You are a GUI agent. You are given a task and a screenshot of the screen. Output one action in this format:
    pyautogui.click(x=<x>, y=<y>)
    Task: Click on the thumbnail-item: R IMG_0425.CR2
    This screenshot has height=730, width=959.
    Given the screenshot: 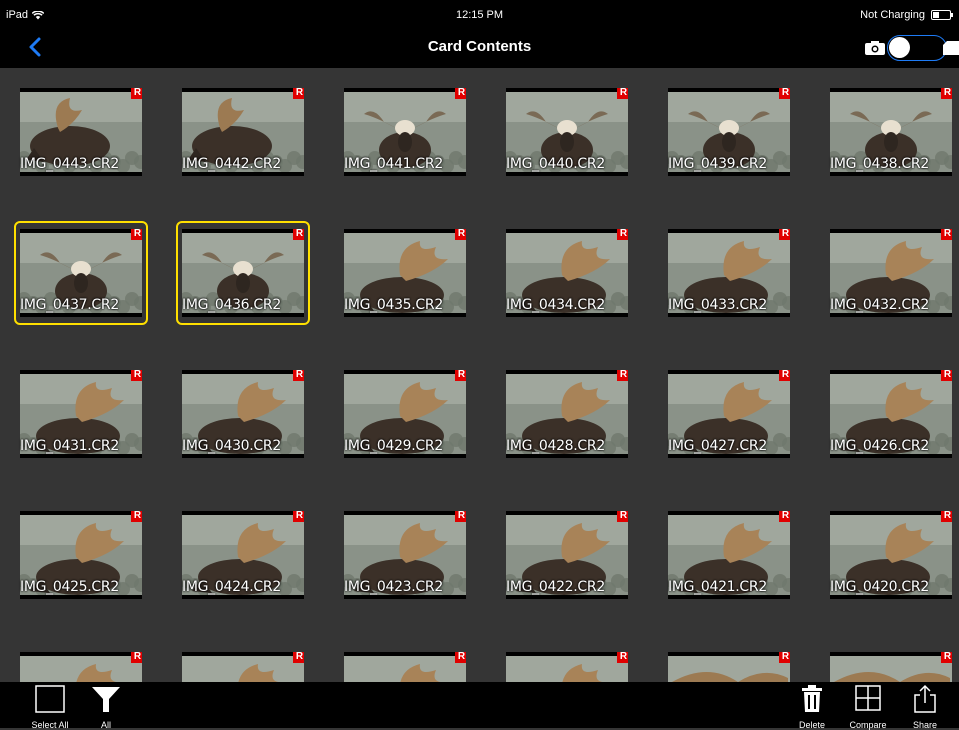 What is the action you would take?
    pyautogui.click(x=81, y=555)
    